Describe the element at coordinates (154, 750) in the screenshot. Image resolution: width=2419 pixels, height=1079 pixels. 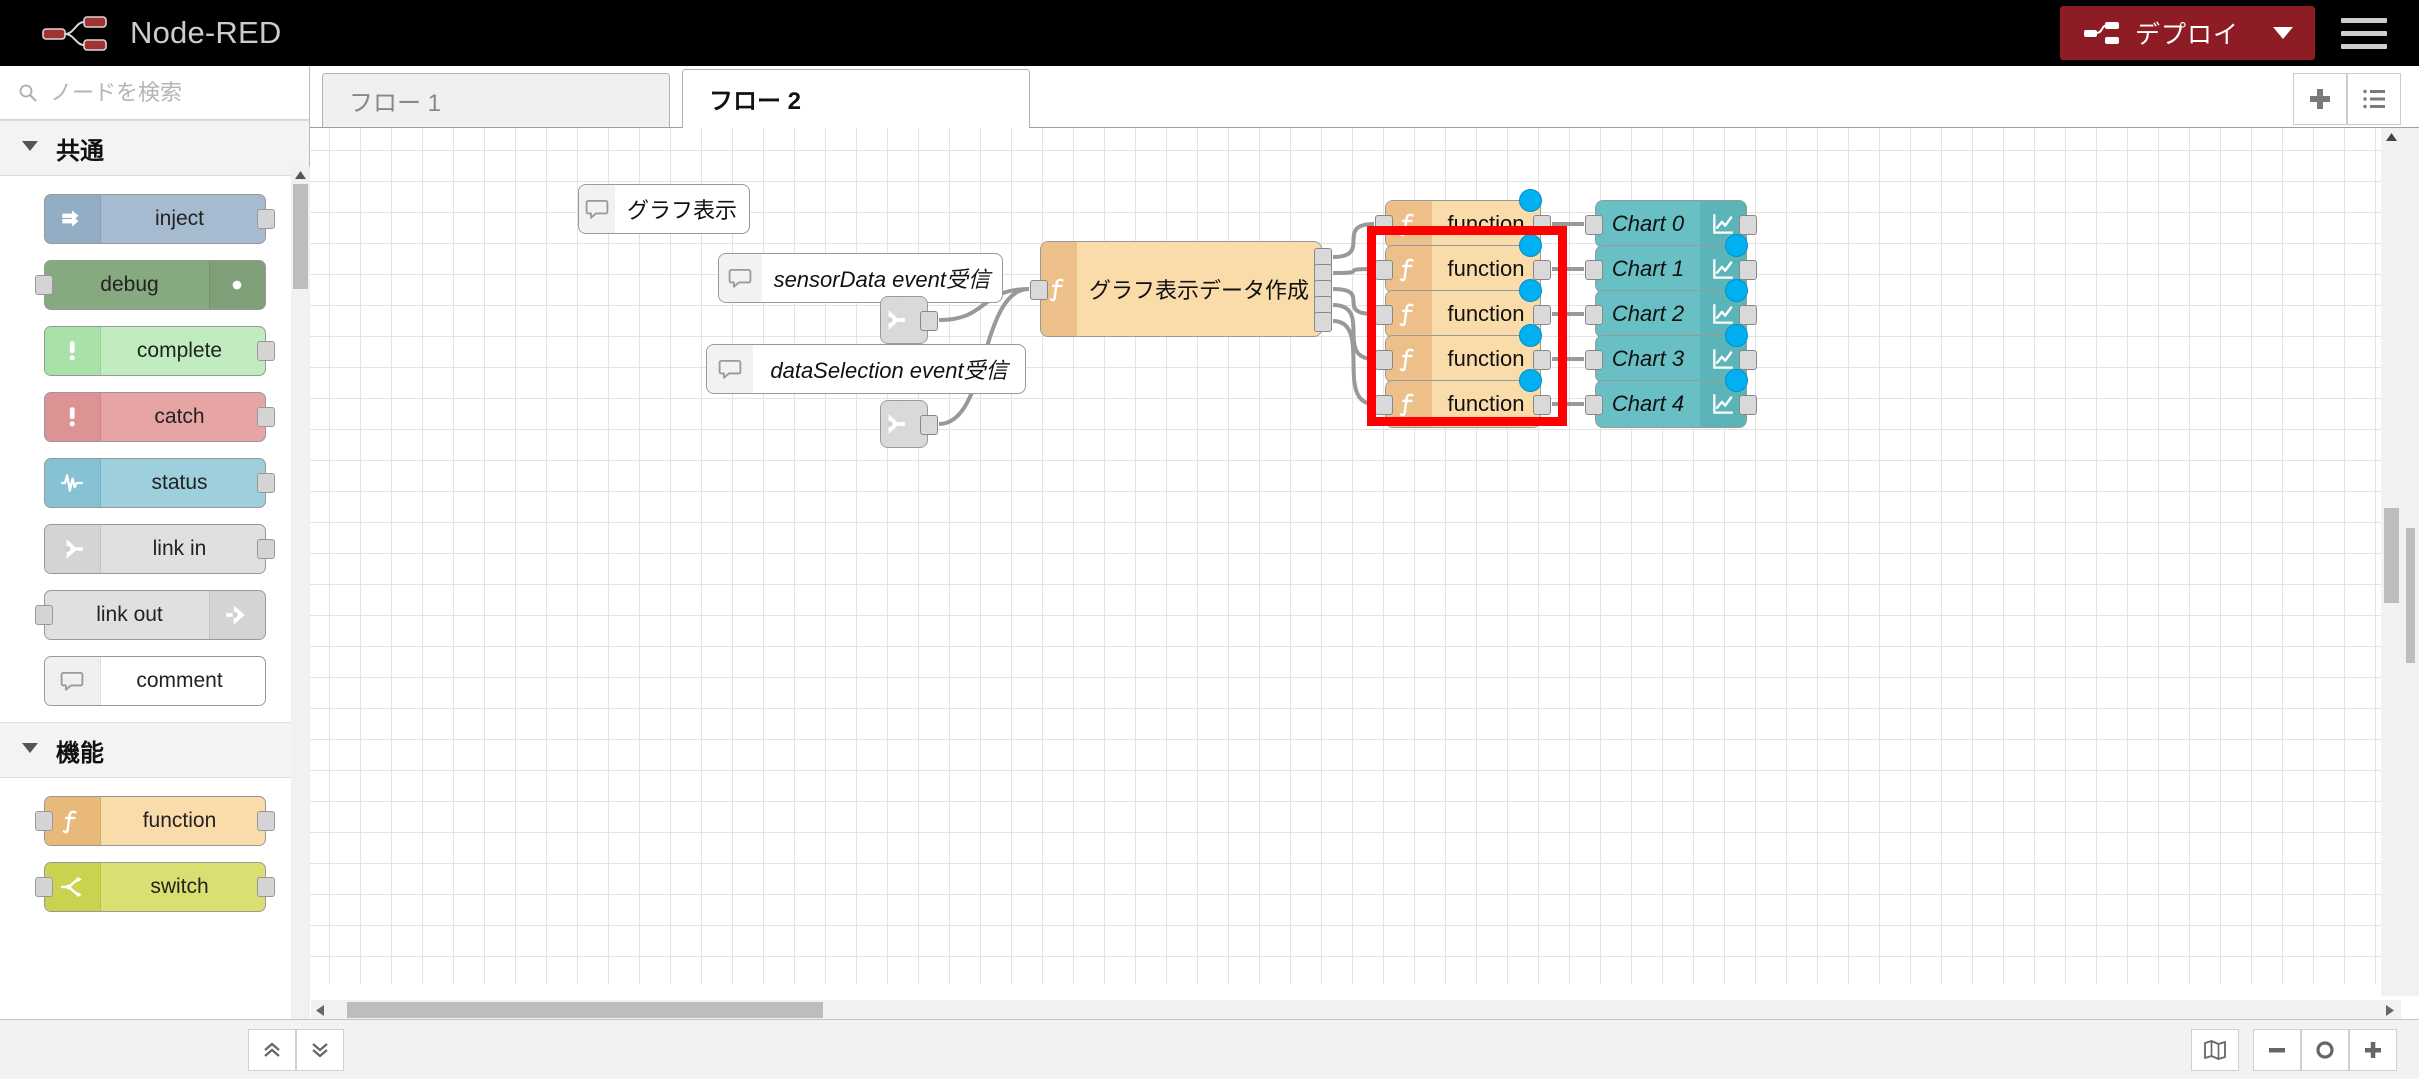
I see `palette-category-function: 機能` at that location.